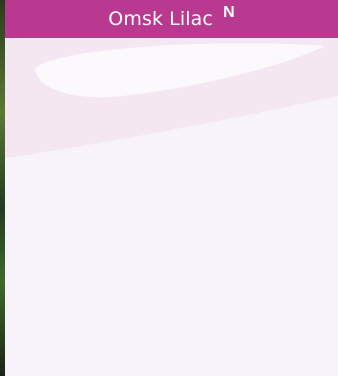 This screenshot has width=338, height=376. I want to click on panel-header: Omsk Lilac N, so click(171, 19).